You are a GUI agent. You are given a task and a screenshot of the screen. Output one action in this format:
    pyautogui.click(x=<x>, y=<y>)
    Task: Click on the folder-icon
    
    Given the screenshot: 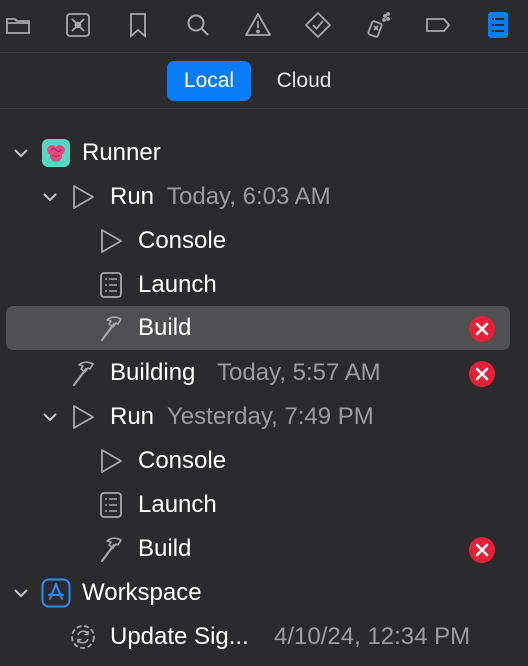 What is the action you would take?
    pyautogui.click(x=18, y=25)
    